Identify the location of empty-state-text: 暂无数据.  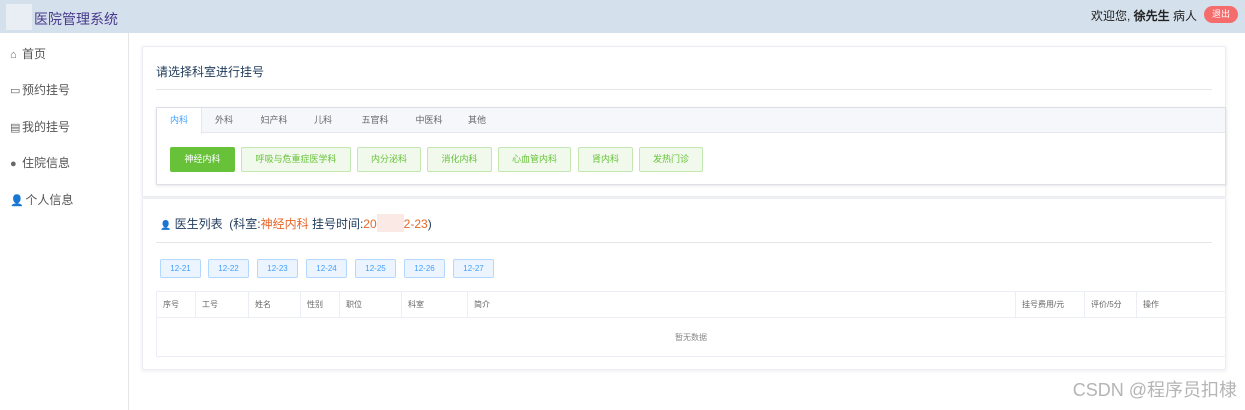
(691, 337).